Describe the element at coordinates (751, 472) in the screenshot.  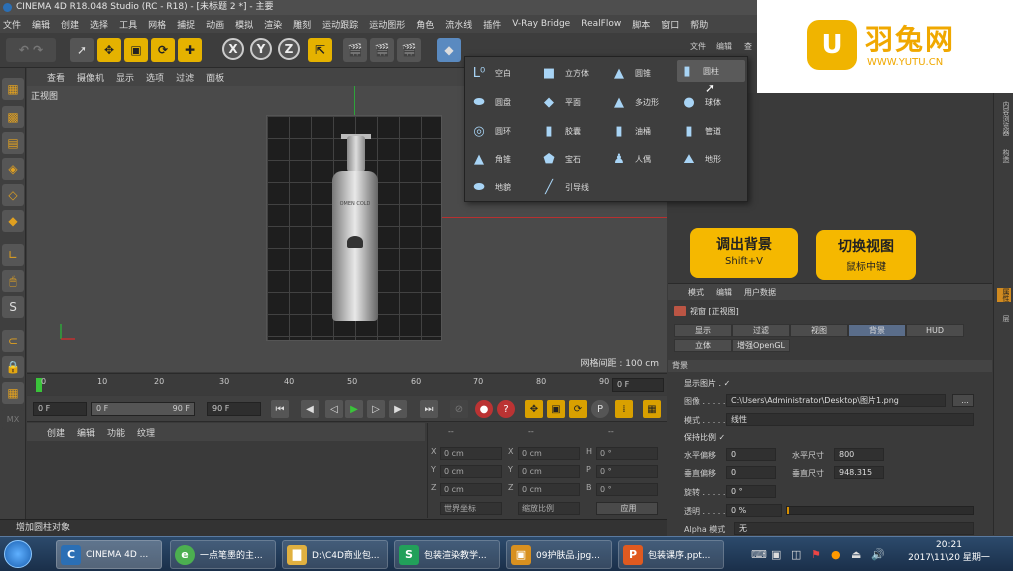
I see `v-offset-field: 0` at that location.